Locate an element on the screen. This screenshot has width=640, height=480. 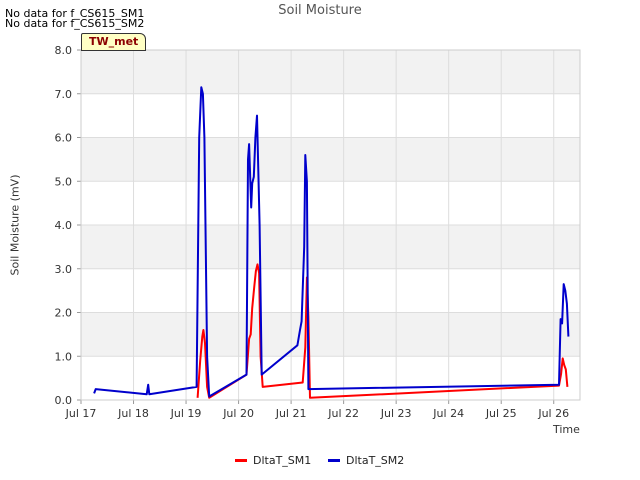
y-tick-label: 6.0 is located at coordinates (64, 138).